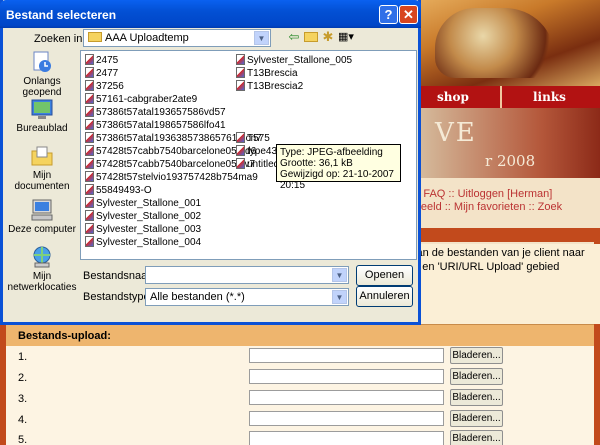 The image size is (600, 445). What do you see at coordinates (247, 297) in the screenshot?
I see `filetype-select: Alle bestanden (*.*) ▼` at bounding box center [247, 297].